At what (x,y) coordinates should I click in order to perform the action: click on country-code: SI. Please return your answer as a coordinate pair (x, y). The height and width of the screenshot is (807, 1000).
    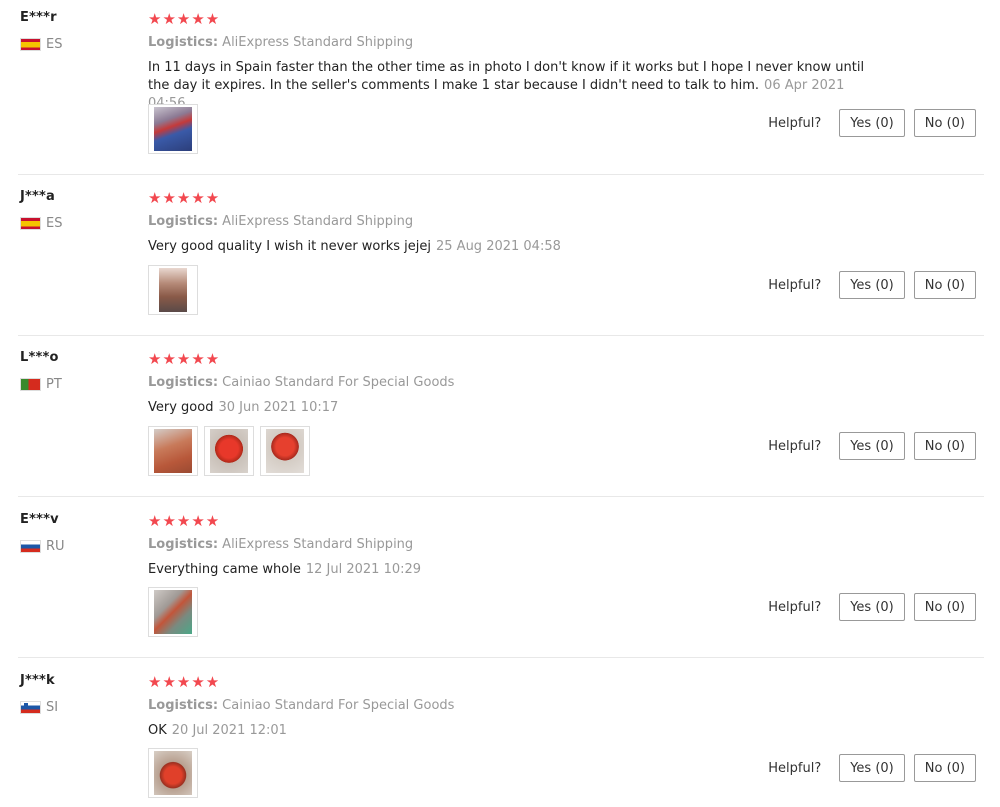
    Looking at the image, I should click on (52, 707).